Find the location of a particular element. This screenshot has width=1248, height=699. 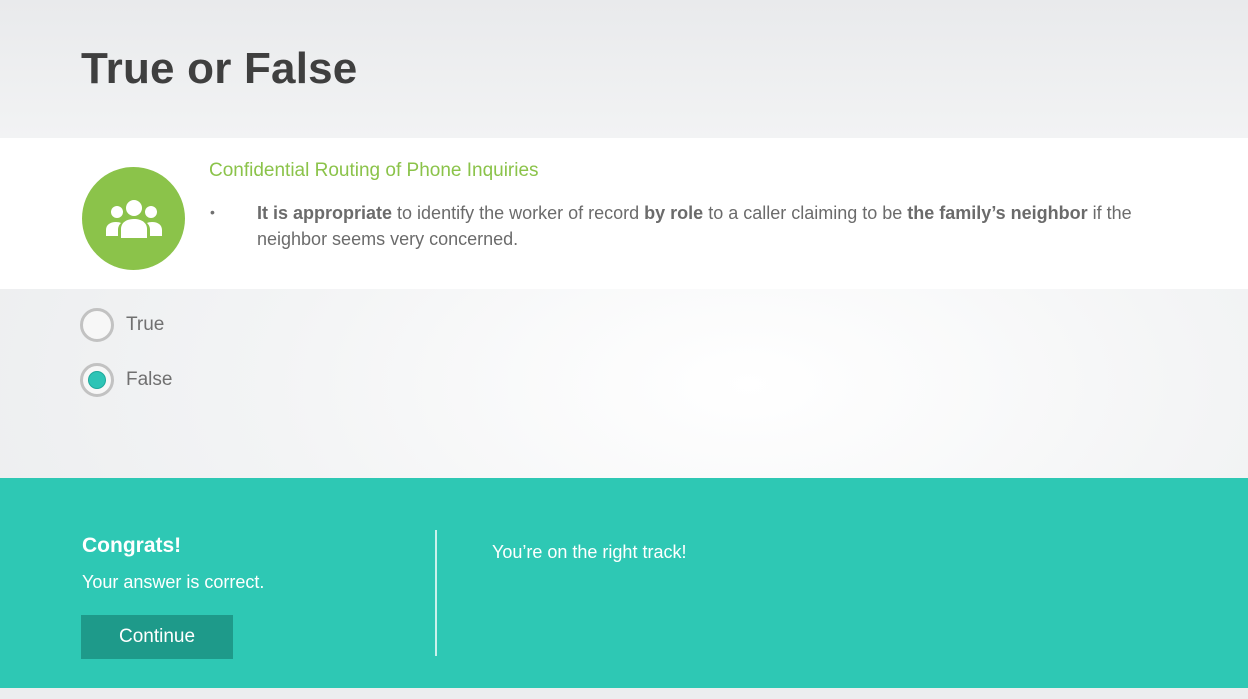

statement-part: the family’s neighbor is located at coordinates (997, 213).